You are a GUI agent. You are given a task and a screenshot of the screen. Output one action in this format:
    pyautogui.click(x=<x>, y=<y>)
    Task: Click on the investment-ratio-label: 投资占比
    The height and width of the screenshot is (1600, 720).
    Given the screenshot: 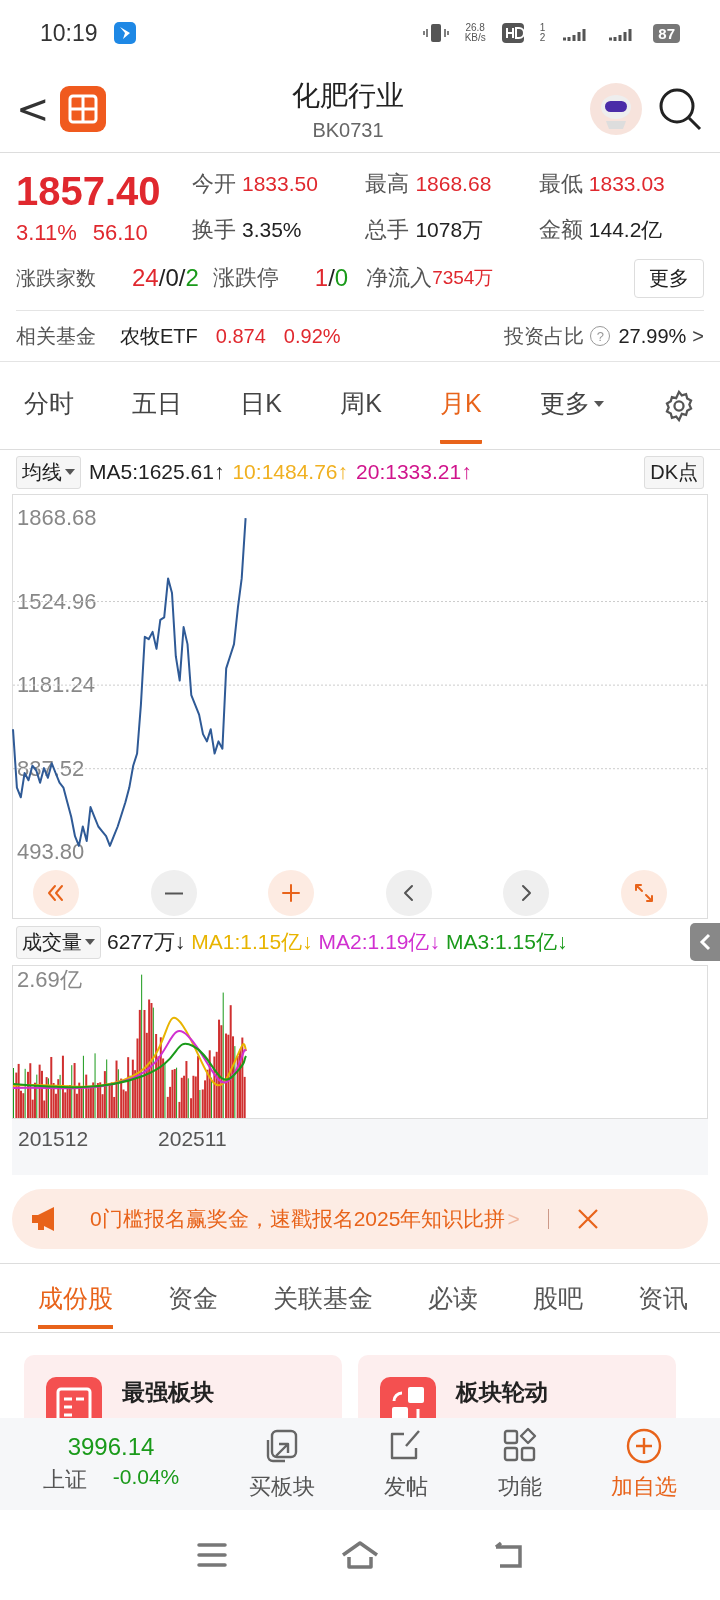 What is the action you would take?
    pyautogui.click(x=544, y=336)
    